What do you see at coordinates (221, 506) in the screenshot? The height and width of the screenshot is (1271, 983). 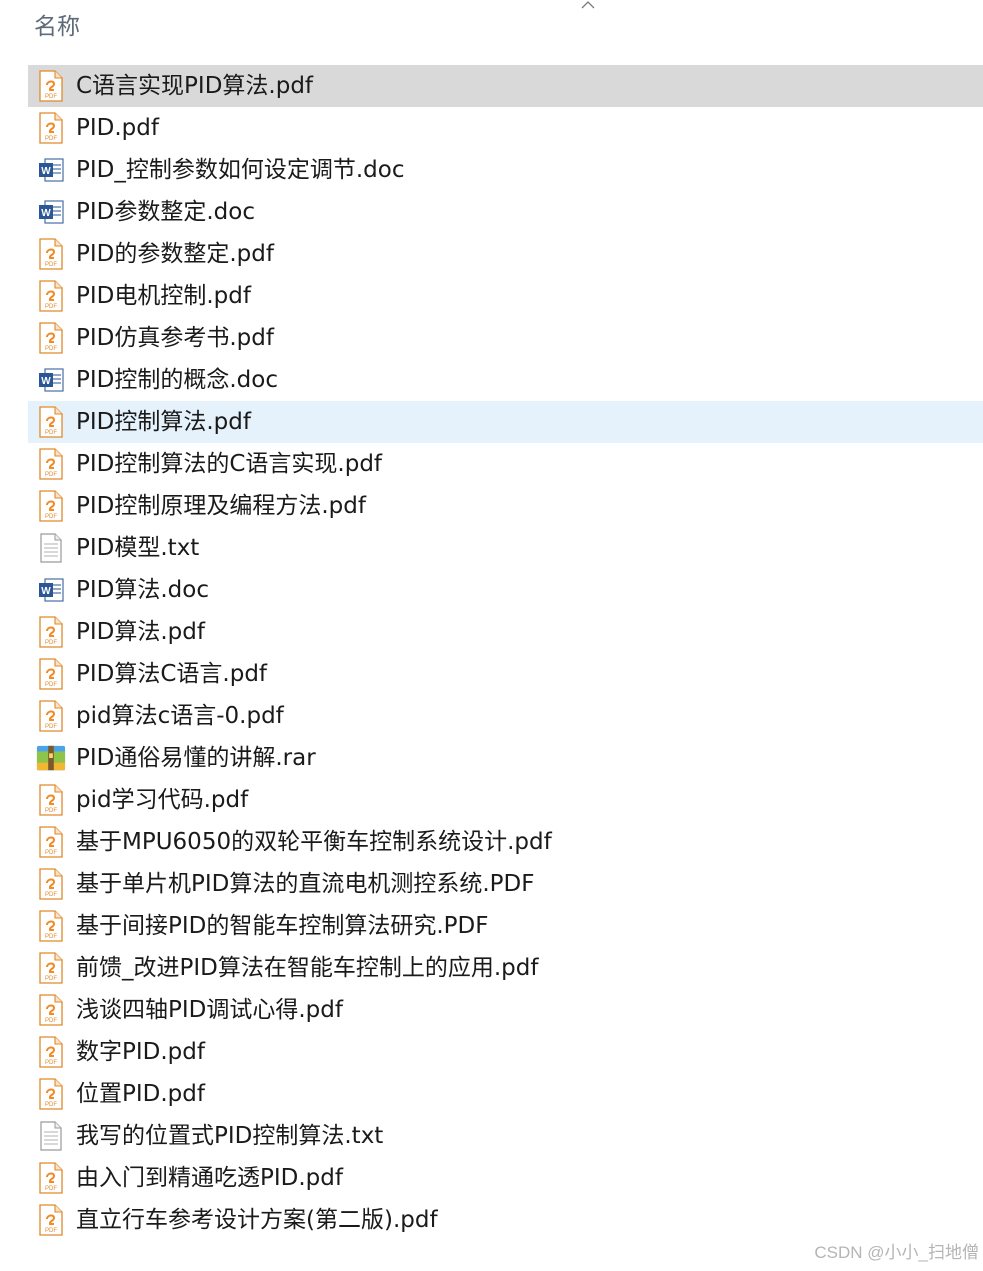 I see `file-name: PID控制原理及编程方法.pdf` at bounding box center [221, 506].